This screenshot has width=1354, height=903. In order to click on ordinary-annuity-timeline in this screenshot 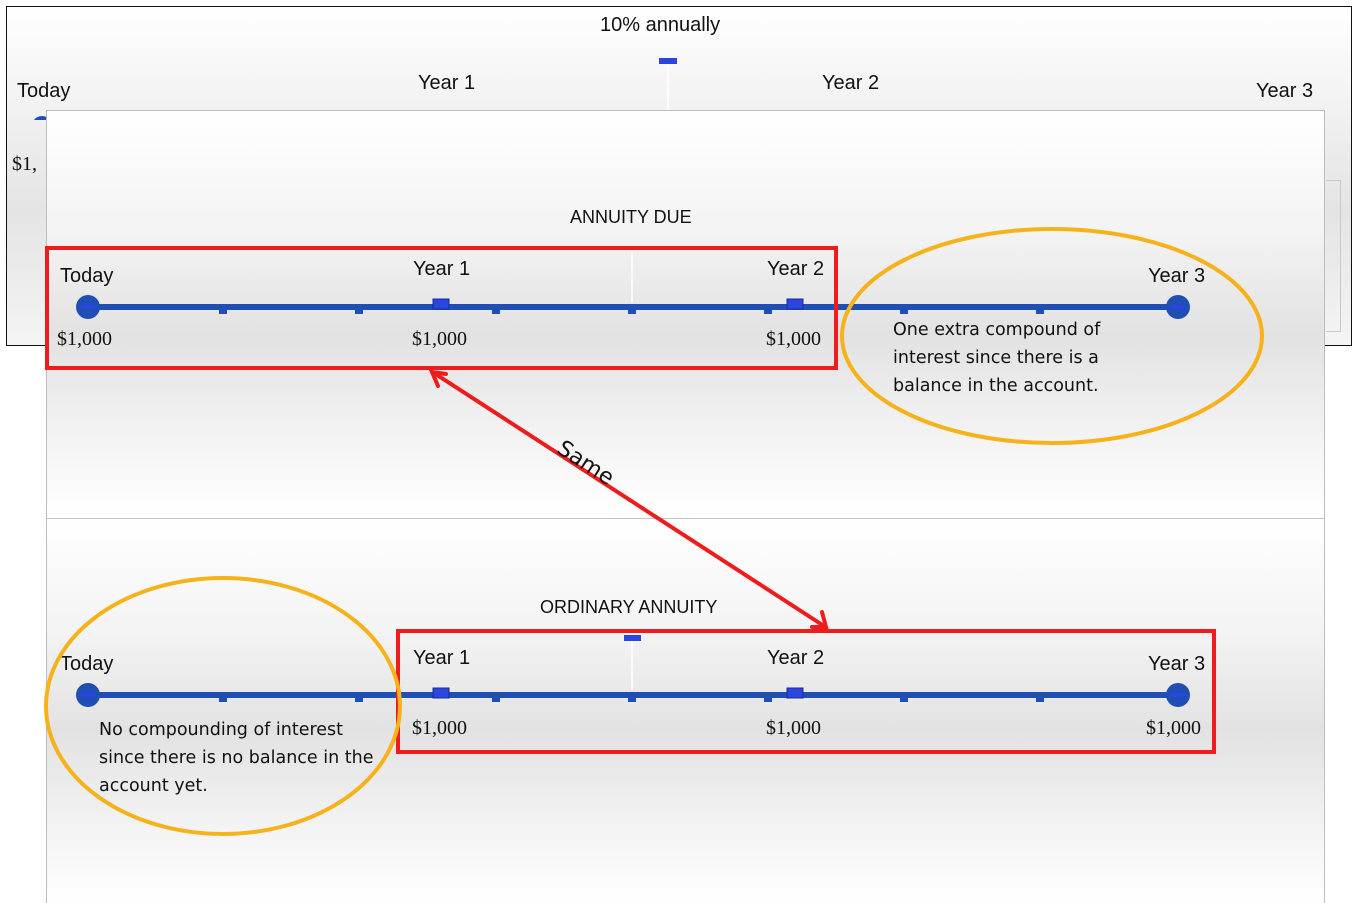, I will do `click(633, 671)`.